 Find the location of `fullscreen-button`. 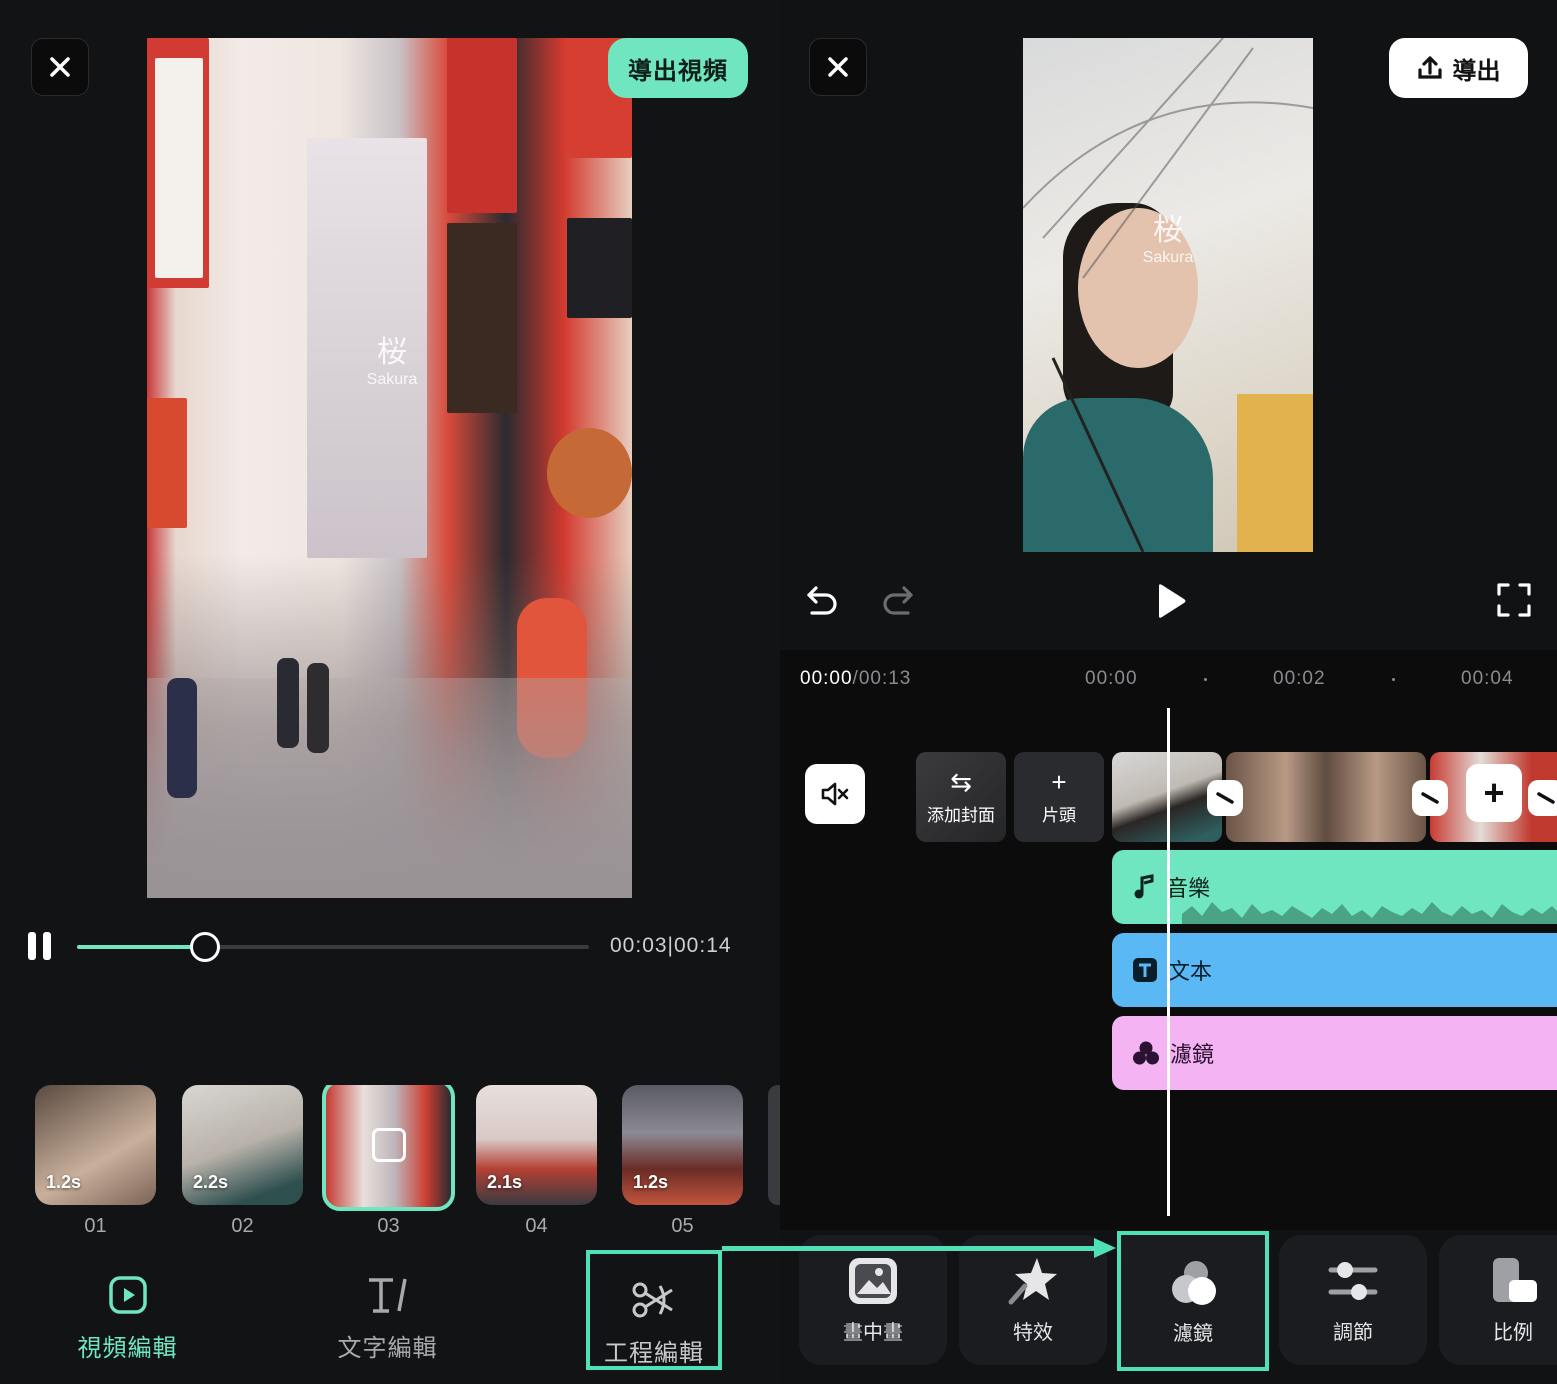

fullscreen-button is located at coordinates (1514, 602).